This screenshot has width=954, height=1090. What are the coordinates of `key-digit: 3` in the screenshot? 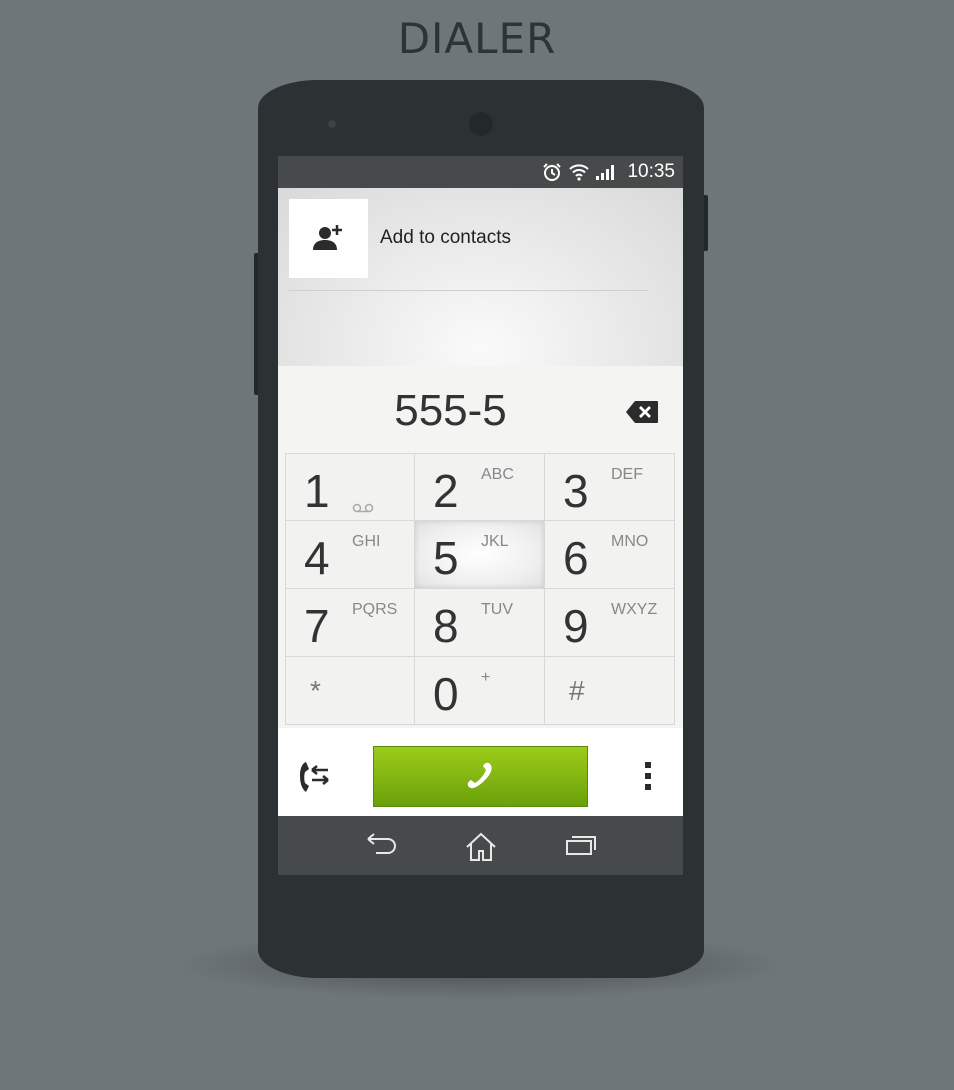 It's located at (576, 491).